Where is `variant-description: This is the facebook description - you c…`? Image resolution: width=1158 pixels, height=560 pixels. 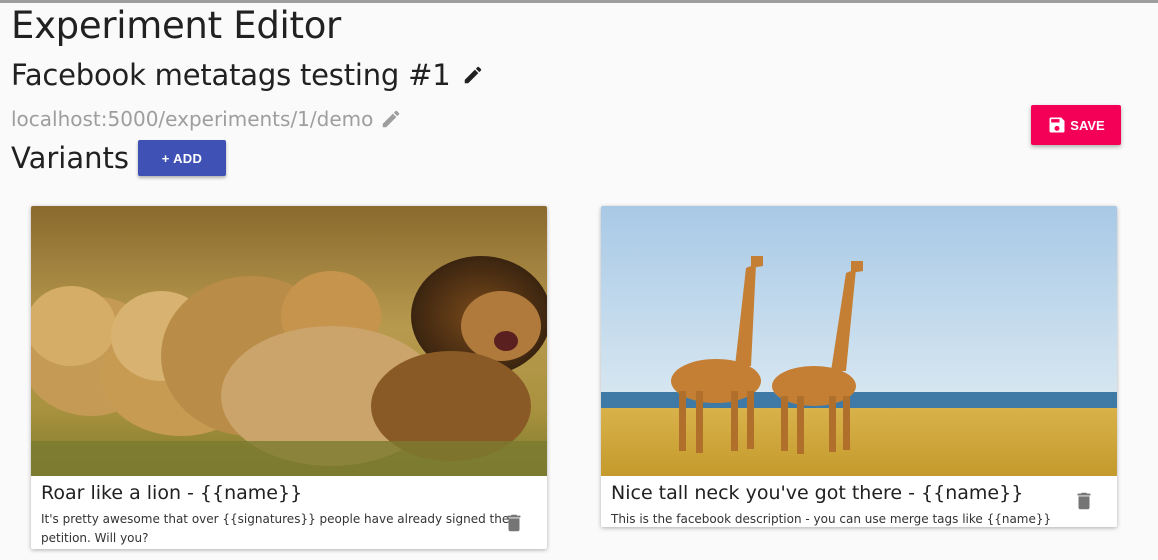
variant-description: This is the facebook description - you c… is located at coordinates (831, 519).